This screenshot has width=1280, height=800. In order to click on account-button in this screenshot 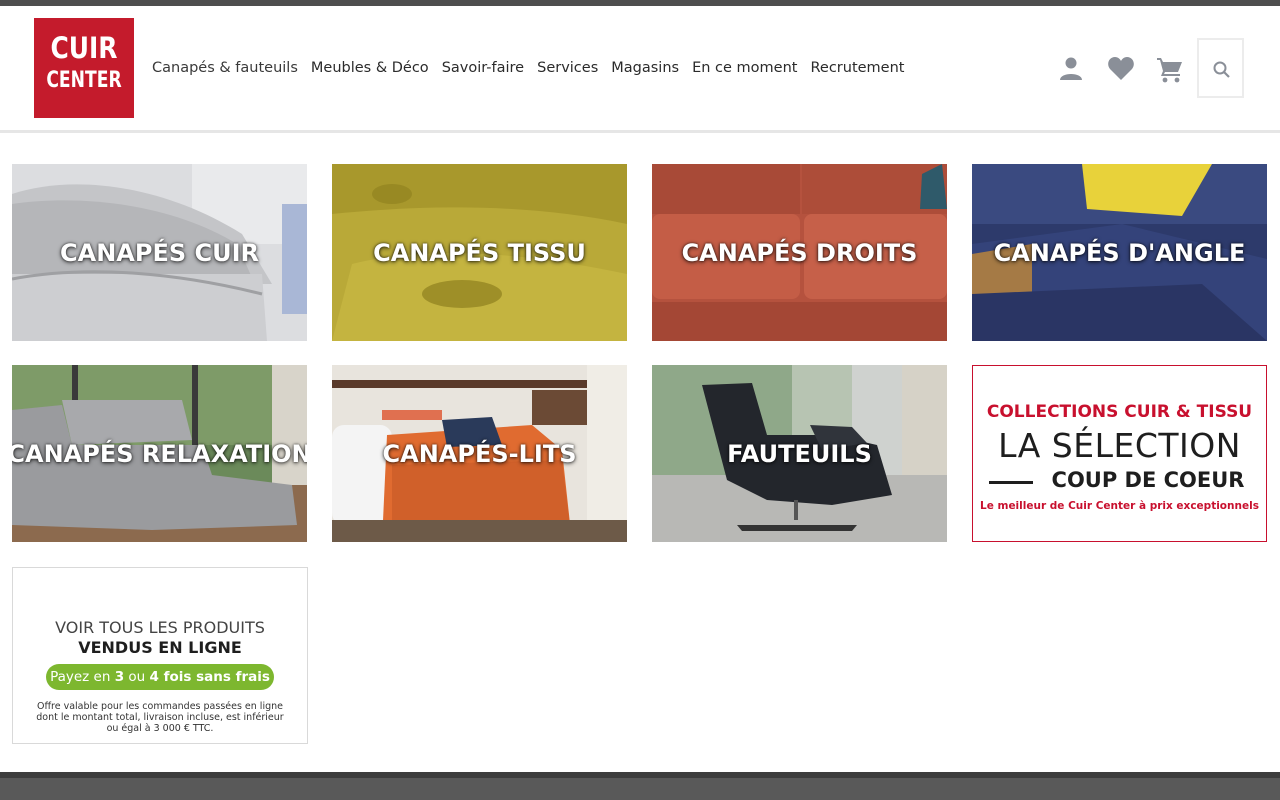, I will do `click(1073, 73)`.